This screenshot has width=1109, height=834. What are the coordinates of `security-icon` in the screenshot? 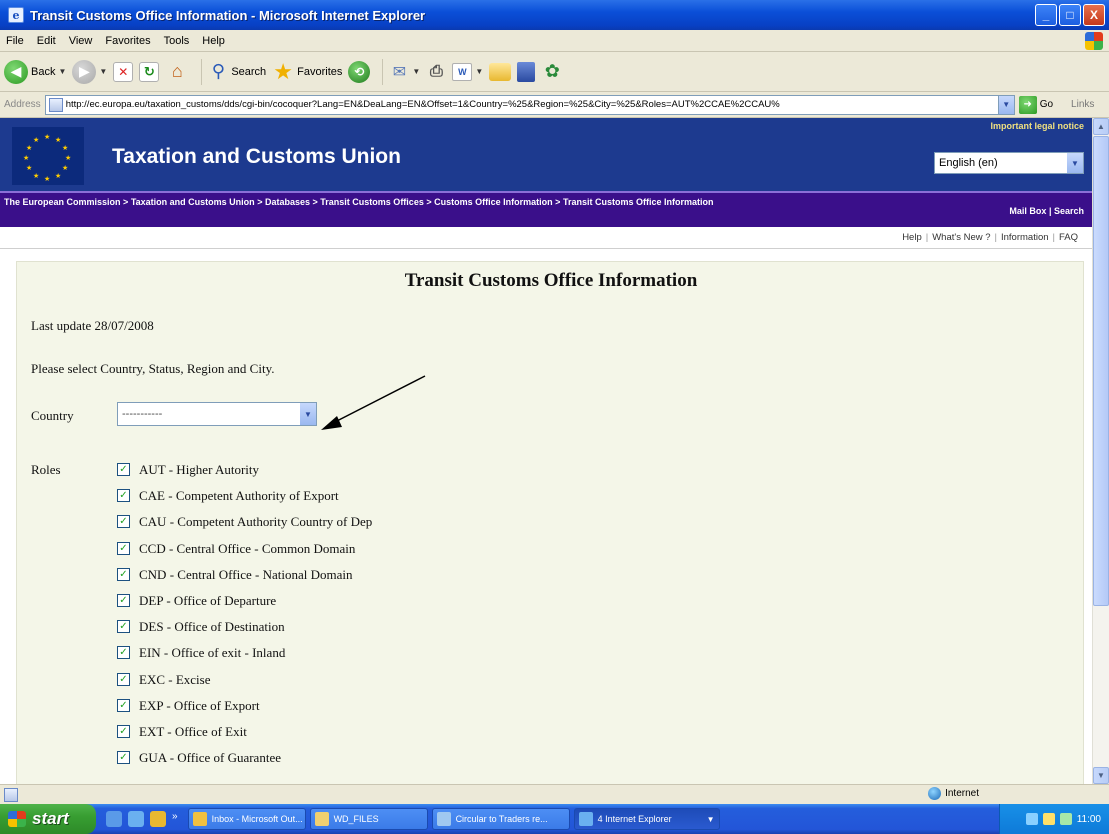 It's located at (1048, 819).